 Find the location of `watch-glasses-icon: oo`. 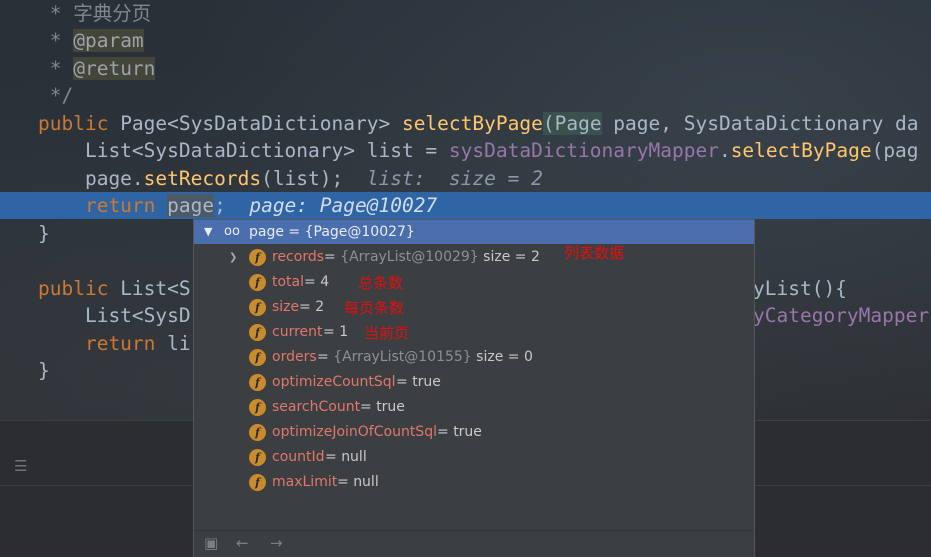

watch-glasses-icon: oo is located at coordinates (232, 231).